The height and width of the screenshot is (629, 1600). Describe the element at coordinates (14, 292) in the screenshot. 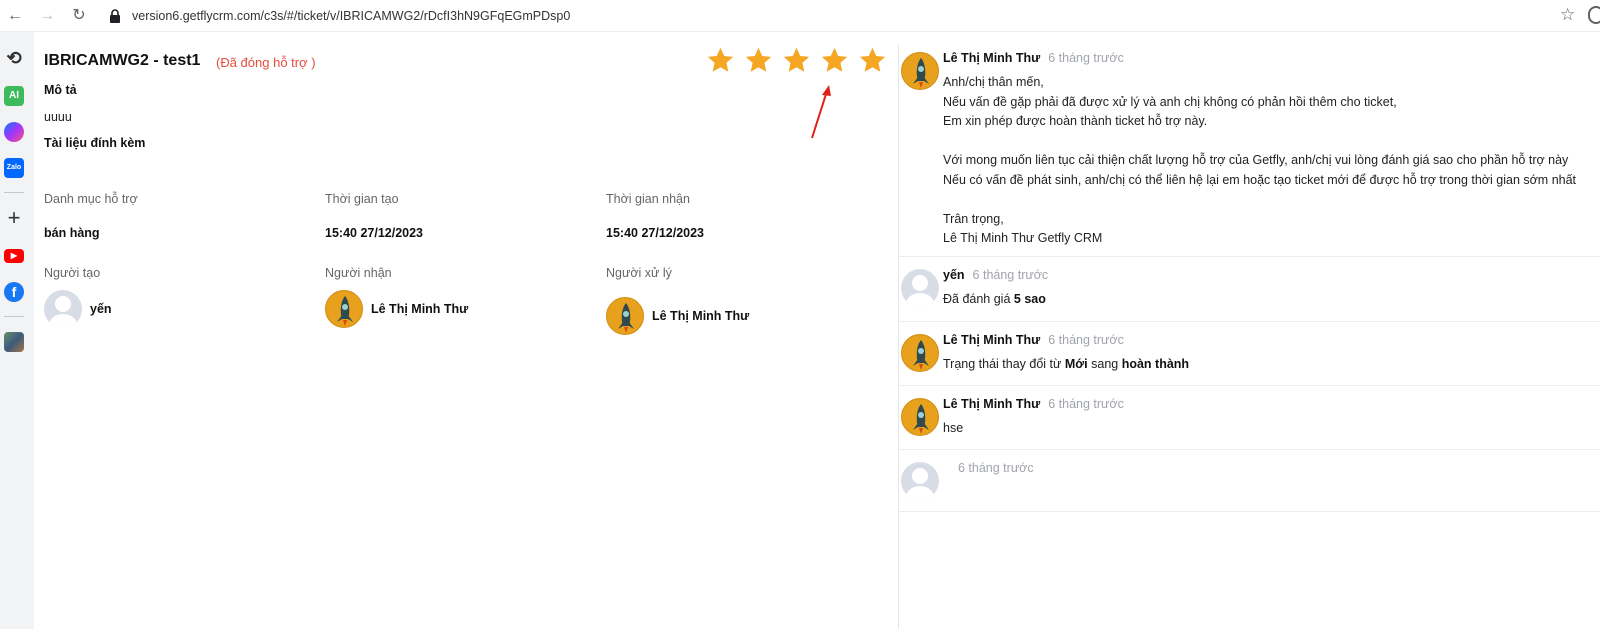

I see `facebook-icon: f` at that location.